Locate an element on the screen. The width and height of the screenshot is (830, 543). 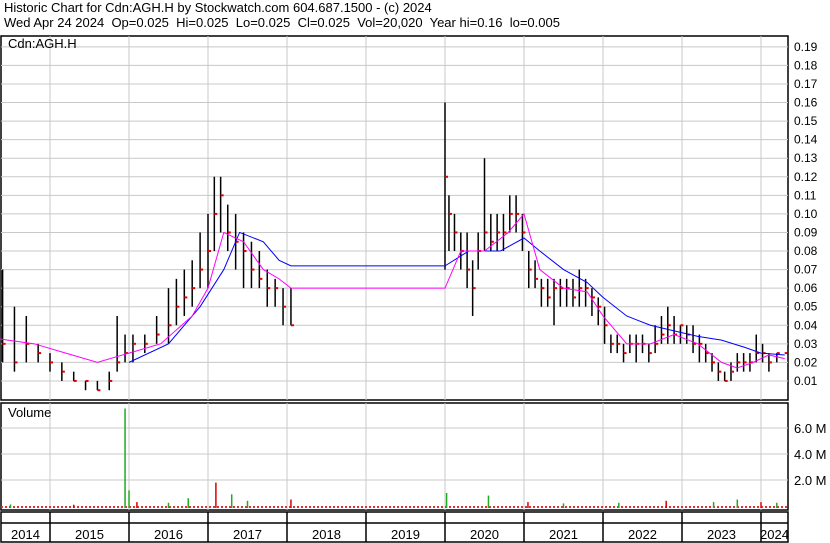
year-label: 2016 is located at coordinates (168, 534).